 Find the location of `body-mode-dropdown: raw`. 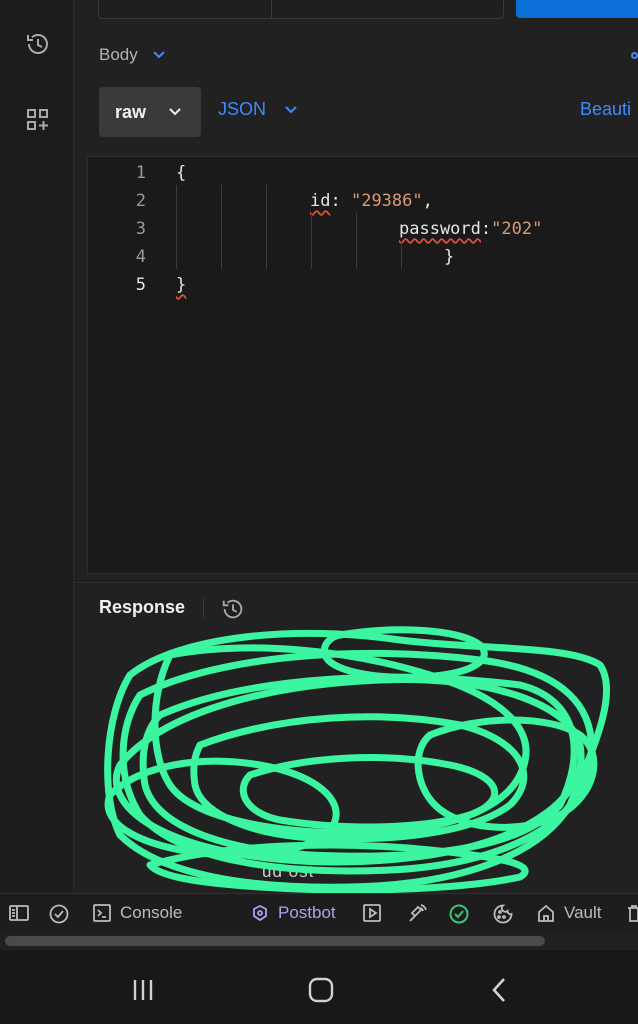

body-mode-dropdown: raw is located at coordinates (150, 112).